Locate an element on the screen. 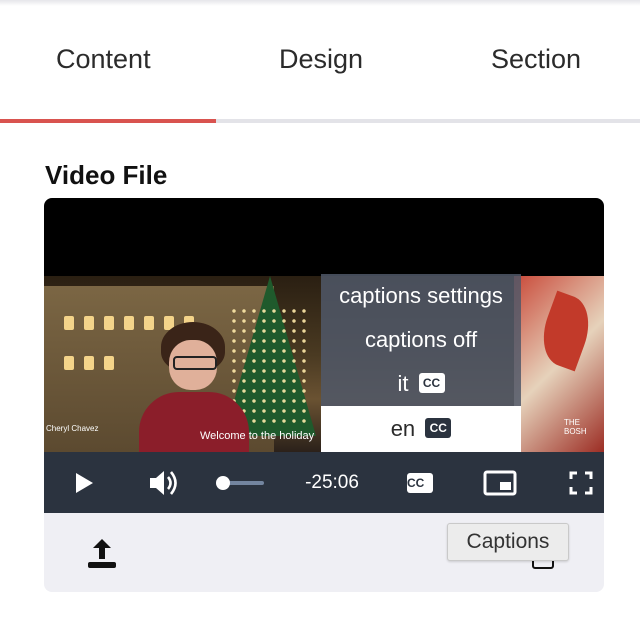 This screenshot has width=640, height=620. remaining-time: -25:06 is located at coordinates (332, 482).